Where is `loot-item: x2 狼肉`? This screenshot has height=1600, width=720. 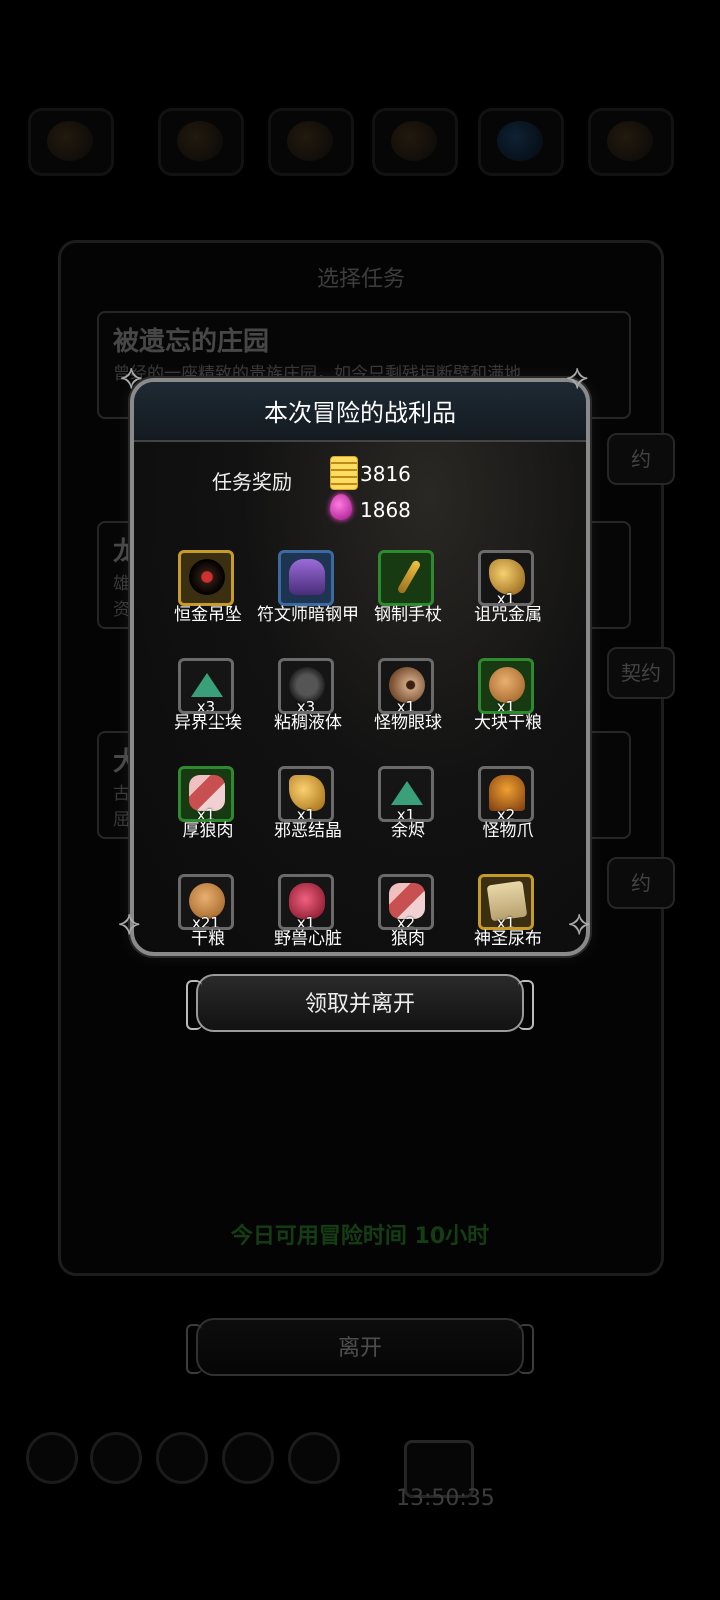
loot-item: x2 狼肉 is located at coordinates (408, 912).